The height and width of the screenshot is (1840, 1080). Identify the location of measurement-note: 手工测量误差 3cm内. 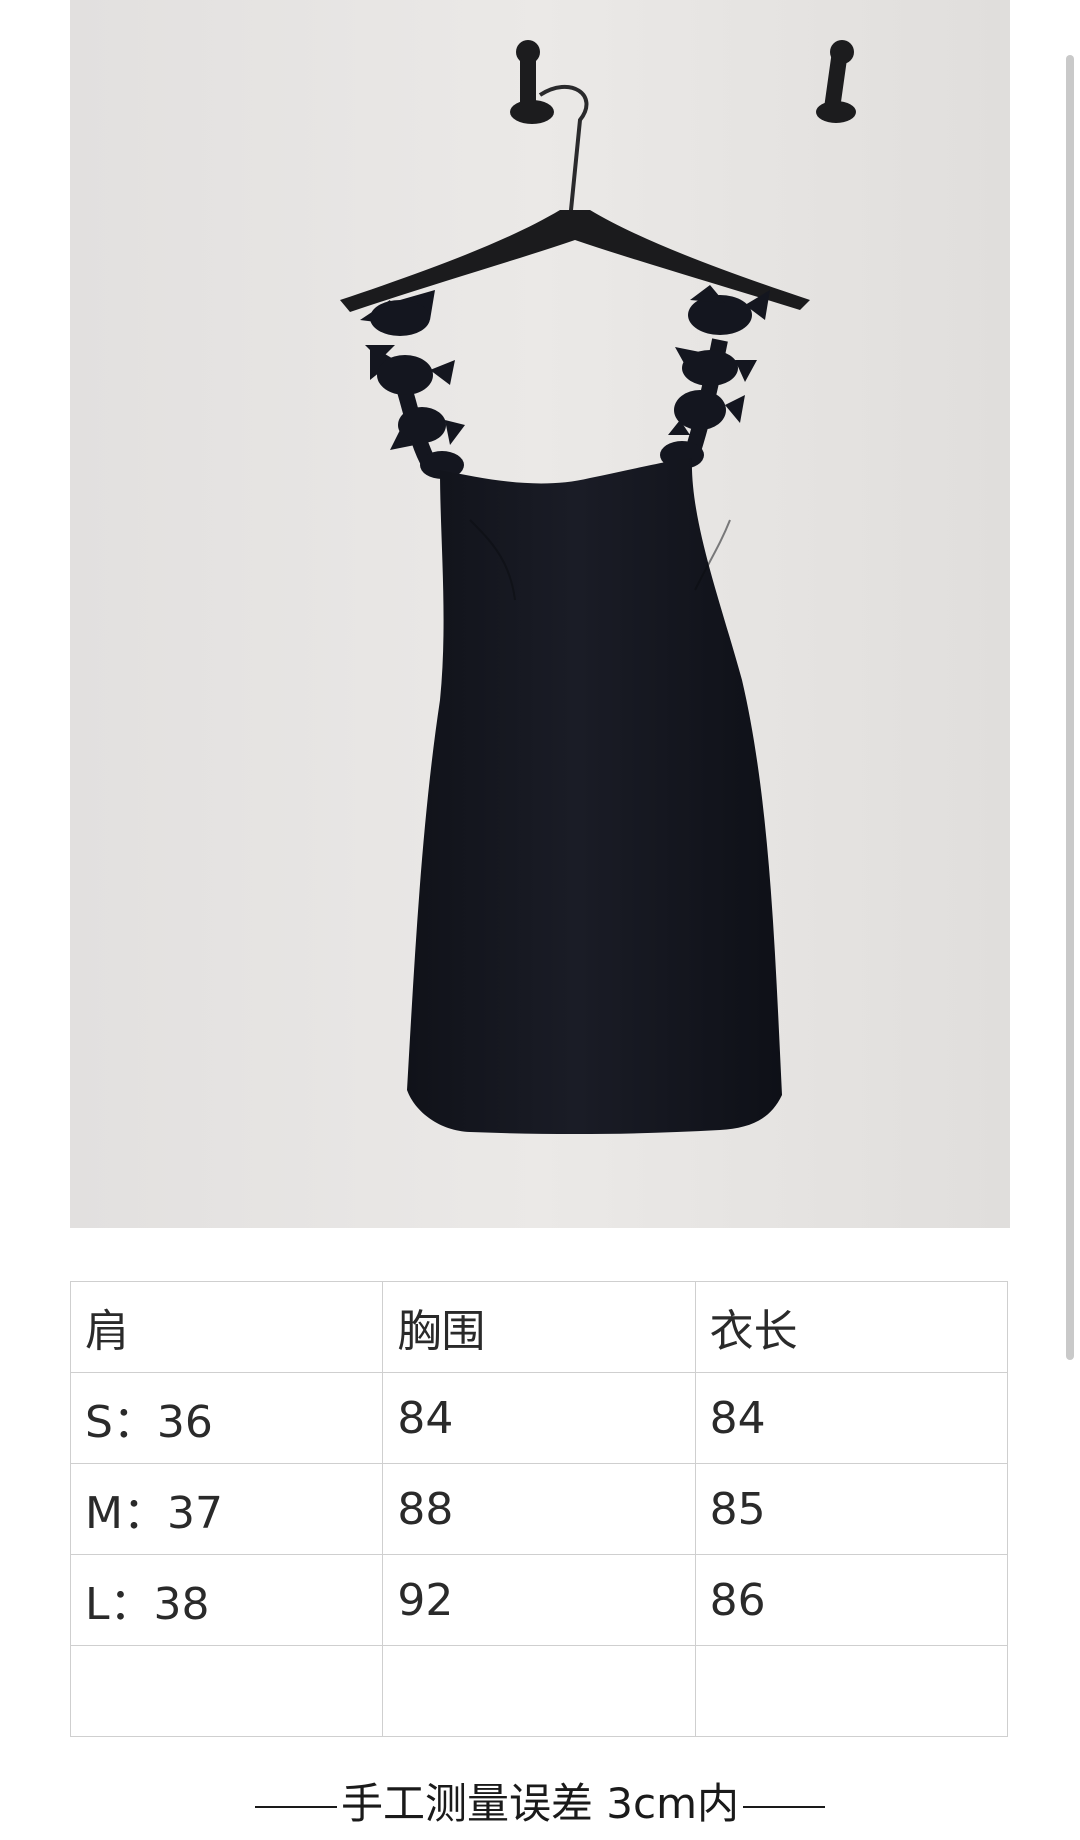
(540, 1800).